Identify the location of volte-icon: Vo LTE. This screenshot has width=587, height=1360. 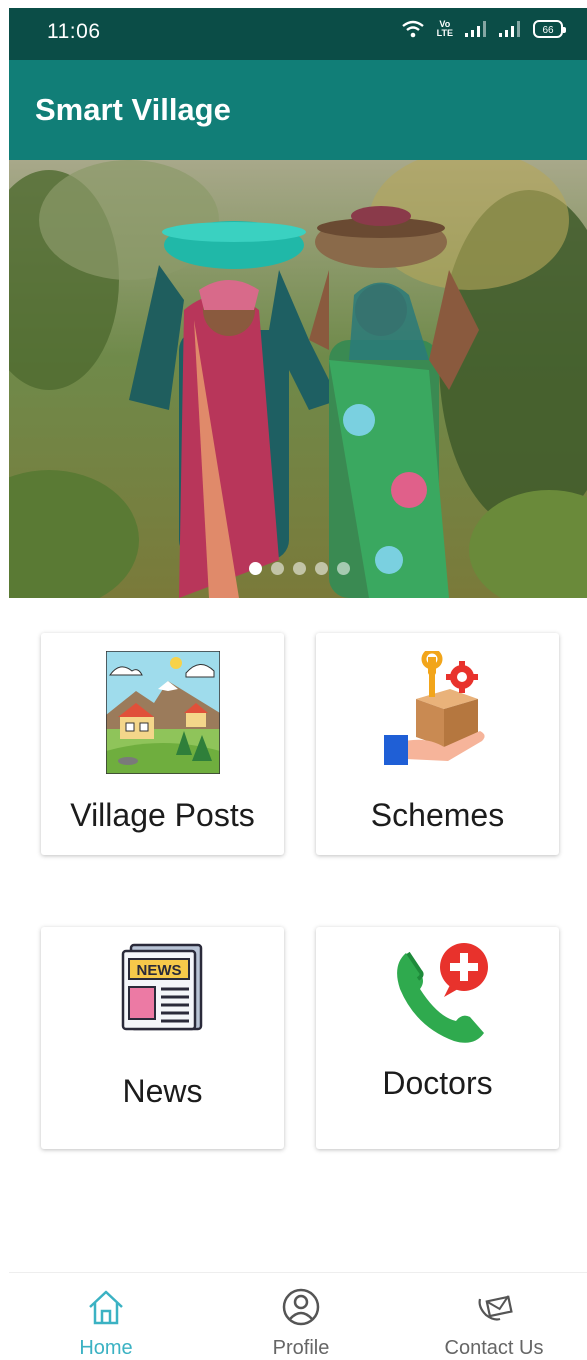
(445, 29).